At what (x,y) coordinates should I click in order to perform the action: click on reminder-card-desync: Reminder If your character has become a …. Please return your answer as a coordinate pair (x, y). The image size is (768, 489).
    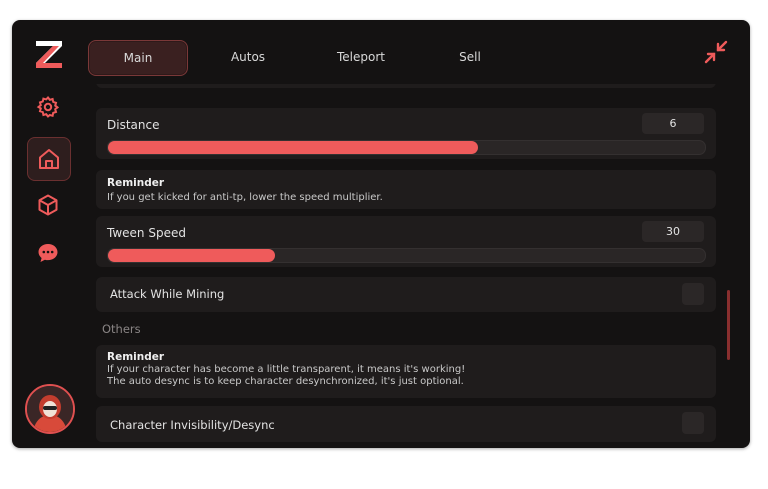
    Looking at the image, I should click on (406, 371).